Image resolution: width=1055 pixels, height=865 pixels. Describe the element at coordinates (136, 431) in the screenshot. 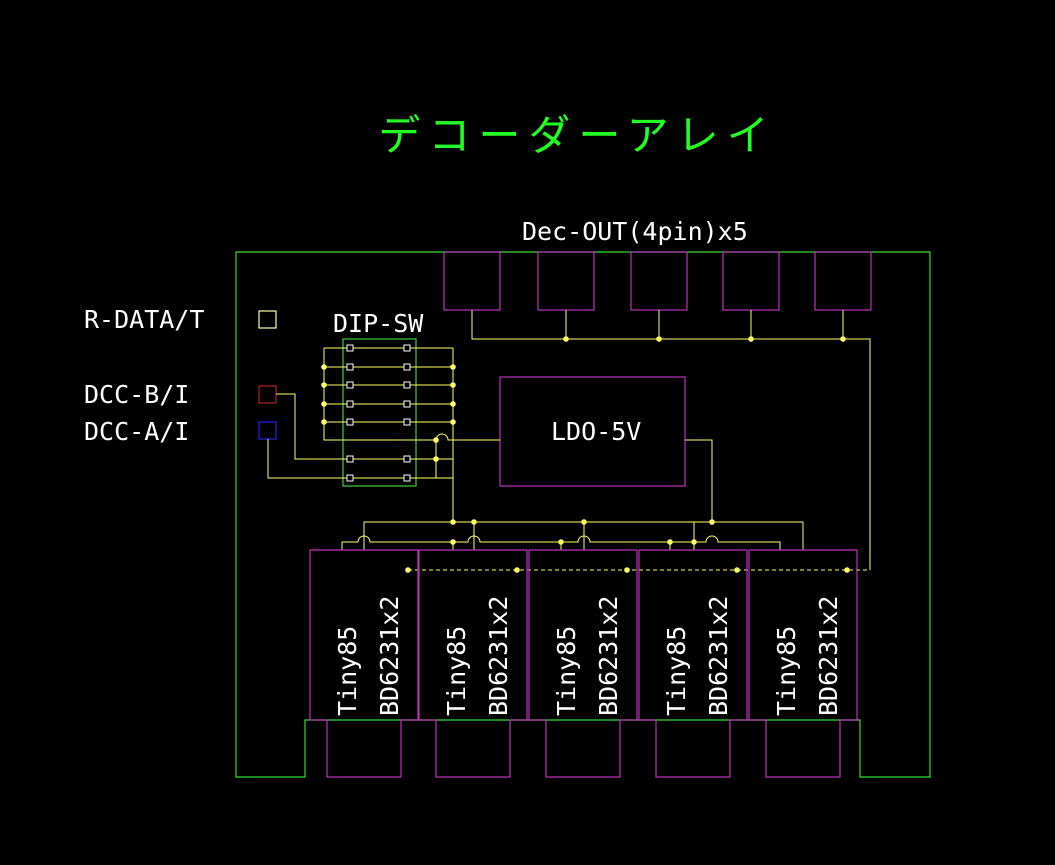

I see `dcc-a-label: DCC-A/I` at that location.